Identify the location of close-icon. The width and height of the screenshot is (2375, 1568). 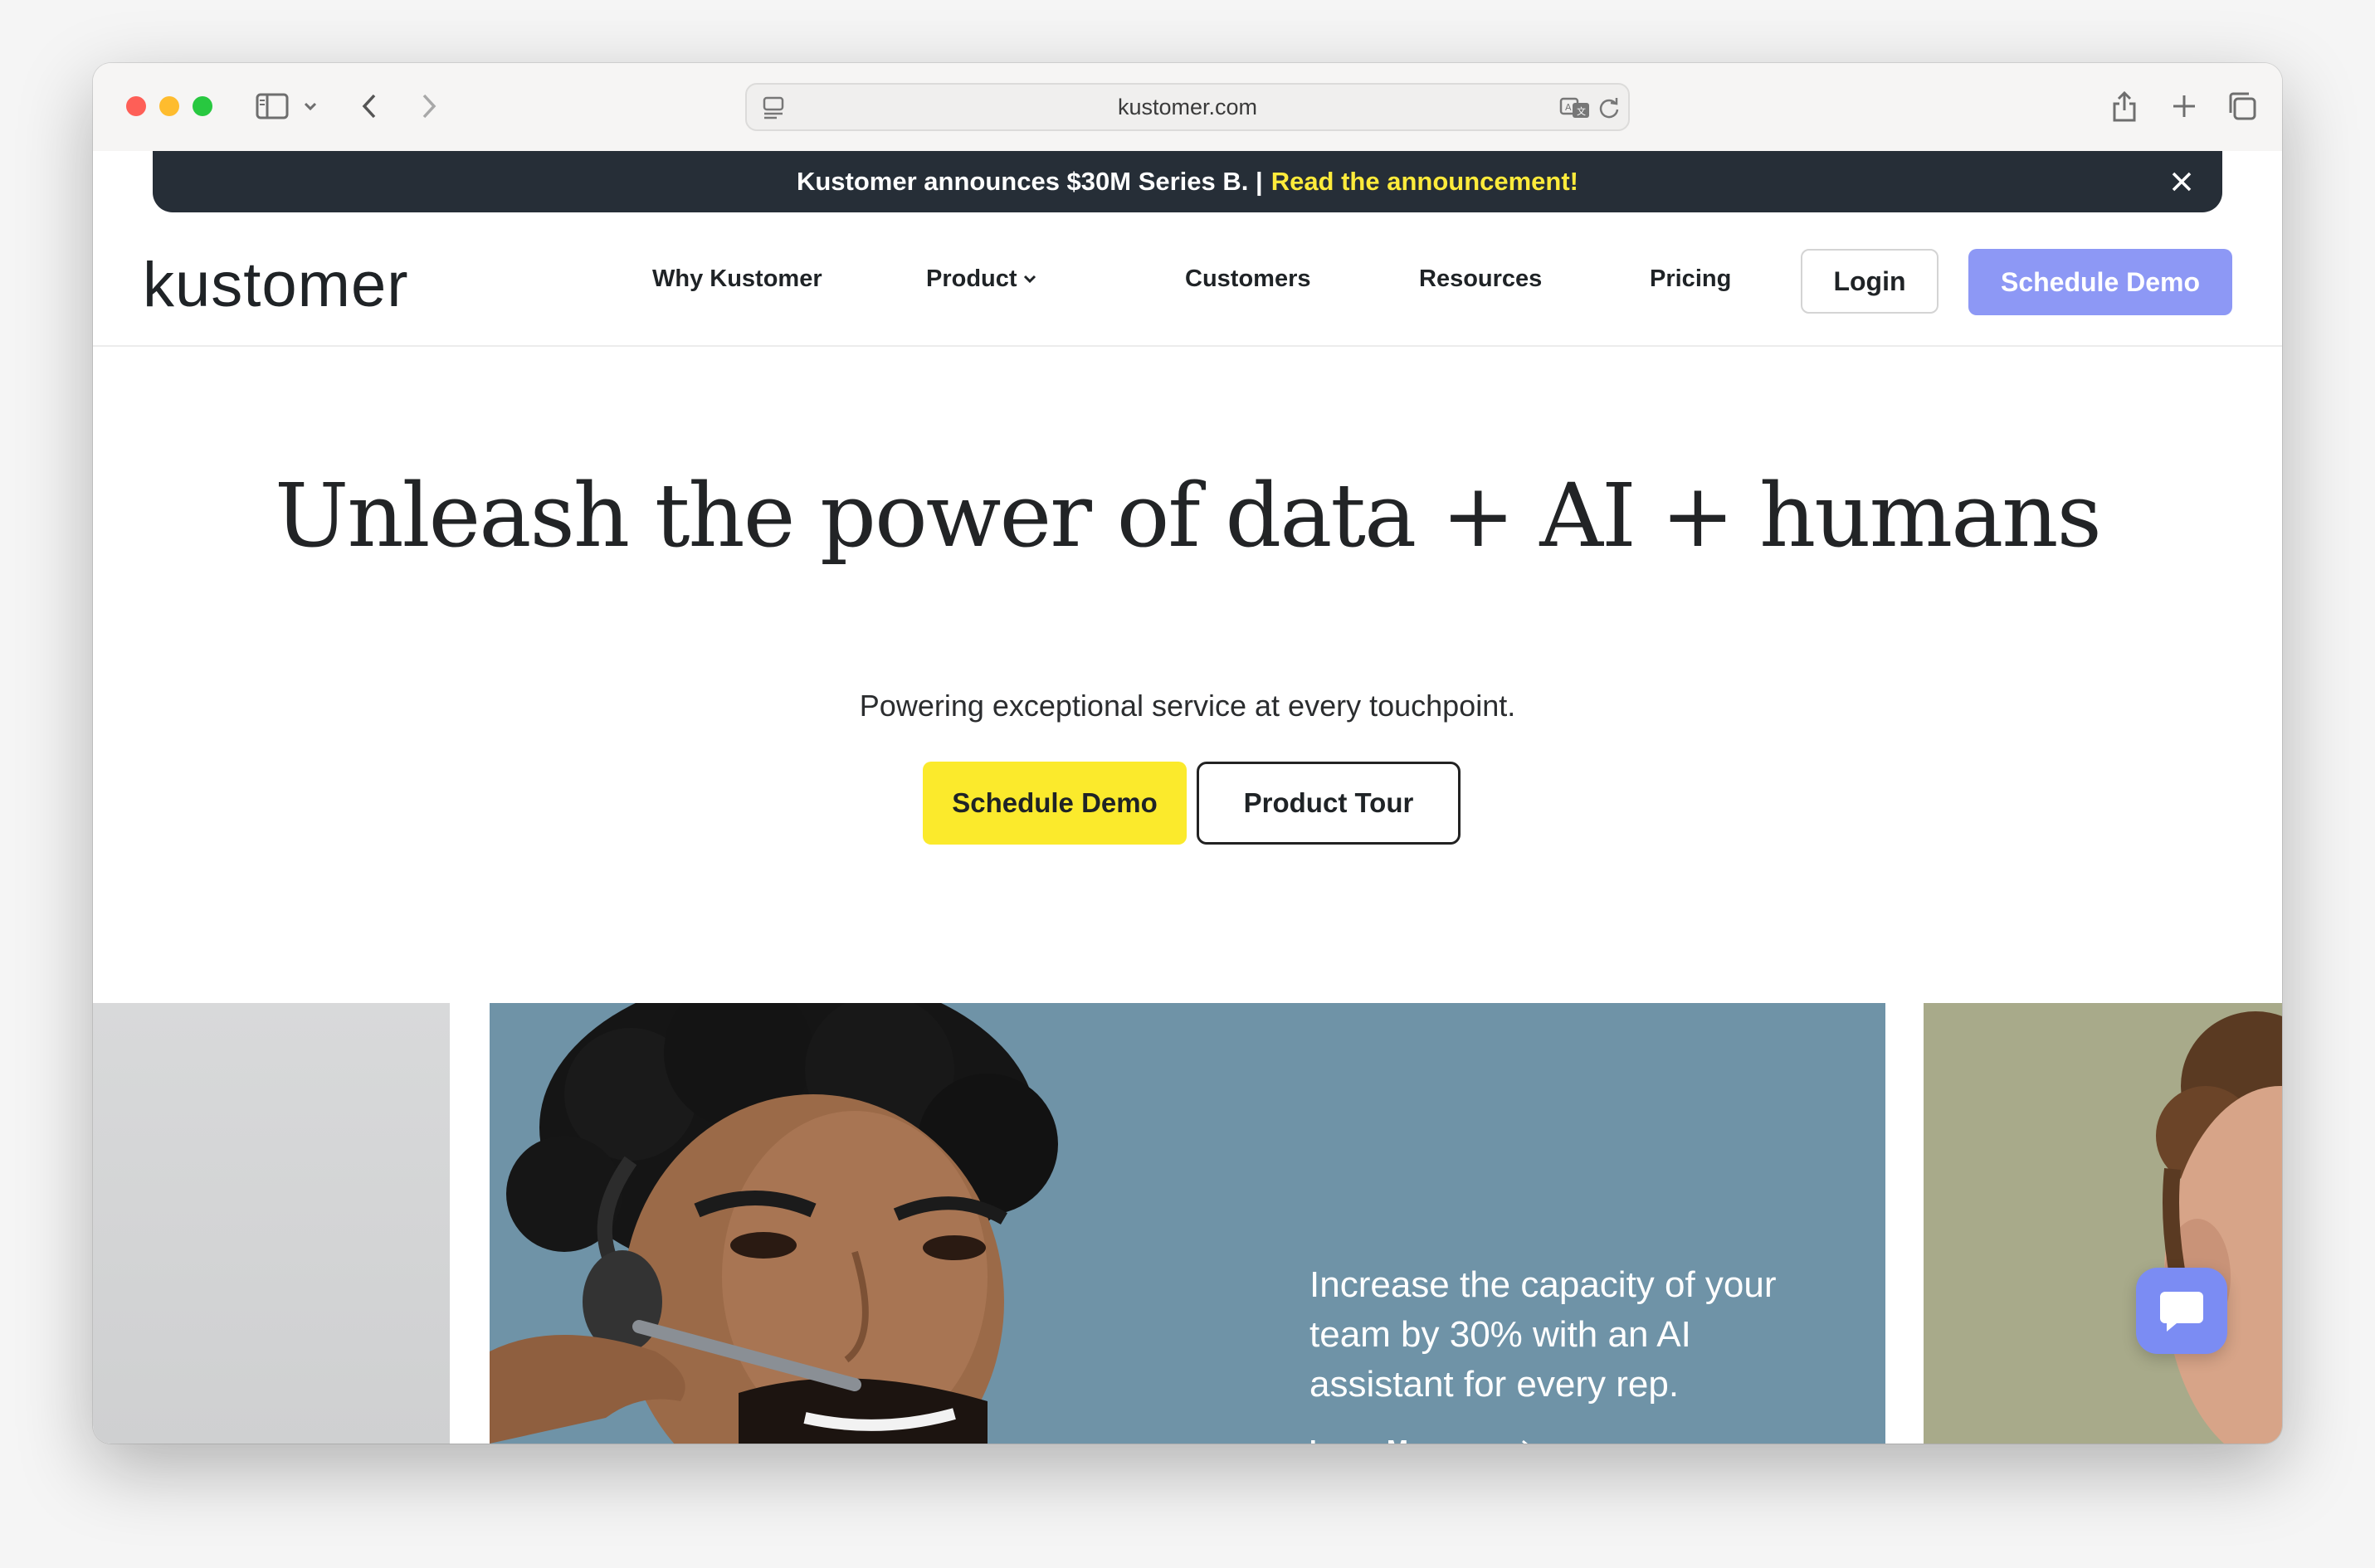
(2182, 182).